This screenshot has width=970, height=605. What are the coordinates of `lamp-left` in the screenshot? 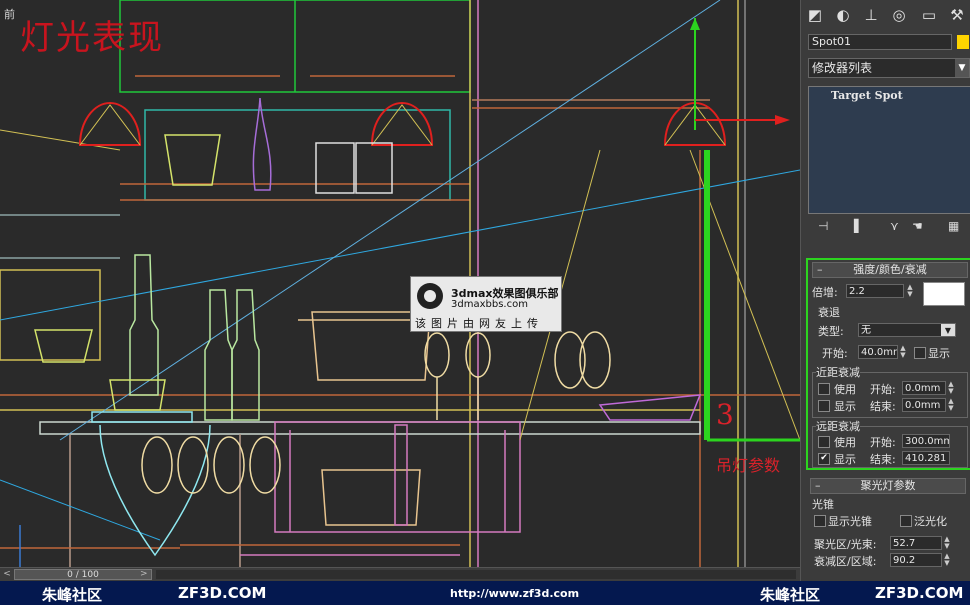 It's located at (110, 124).